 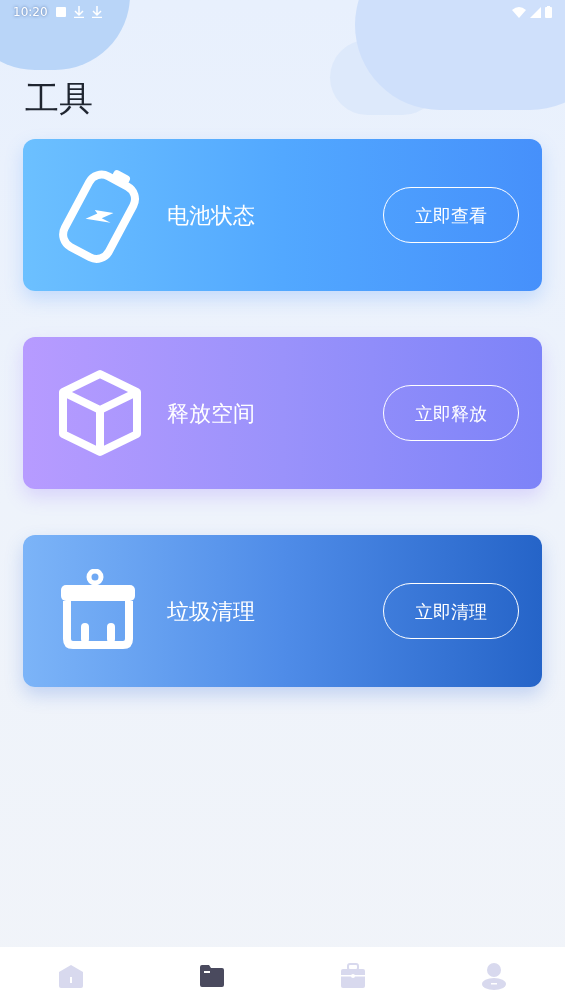 What do you see at coordinates (494, 975) in the screenshot?
I see `person-icon` at bounding box center [494, 975].